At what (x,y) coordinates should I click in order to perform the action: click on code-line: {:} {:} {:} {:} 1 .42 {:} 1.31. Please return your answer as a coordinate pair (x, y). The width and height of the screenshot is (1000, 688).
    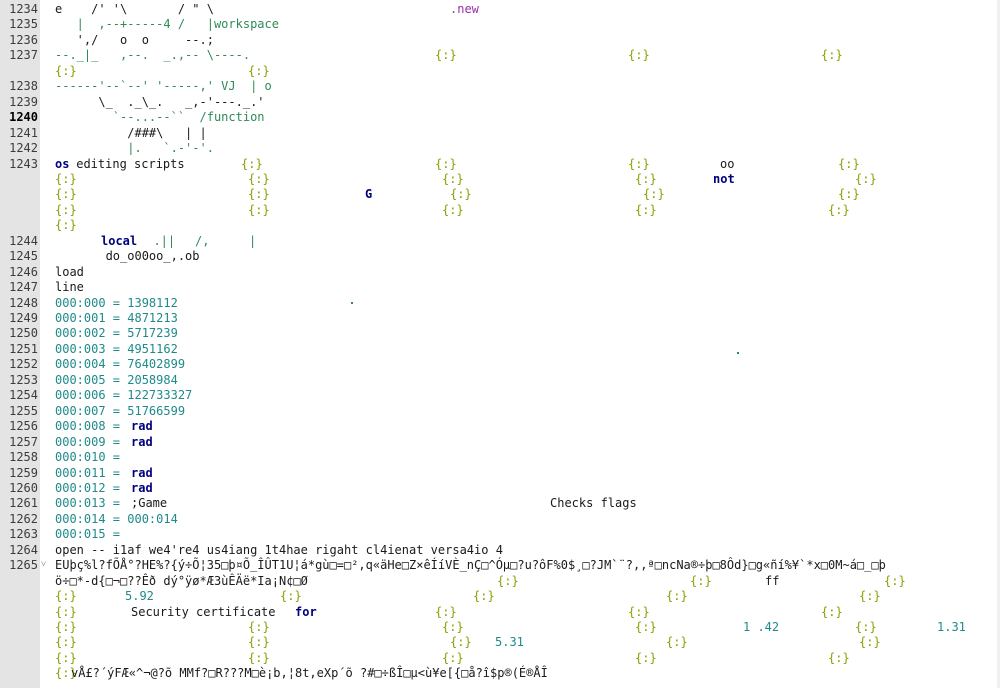
    Looking at the image, I should click on (525, 628).